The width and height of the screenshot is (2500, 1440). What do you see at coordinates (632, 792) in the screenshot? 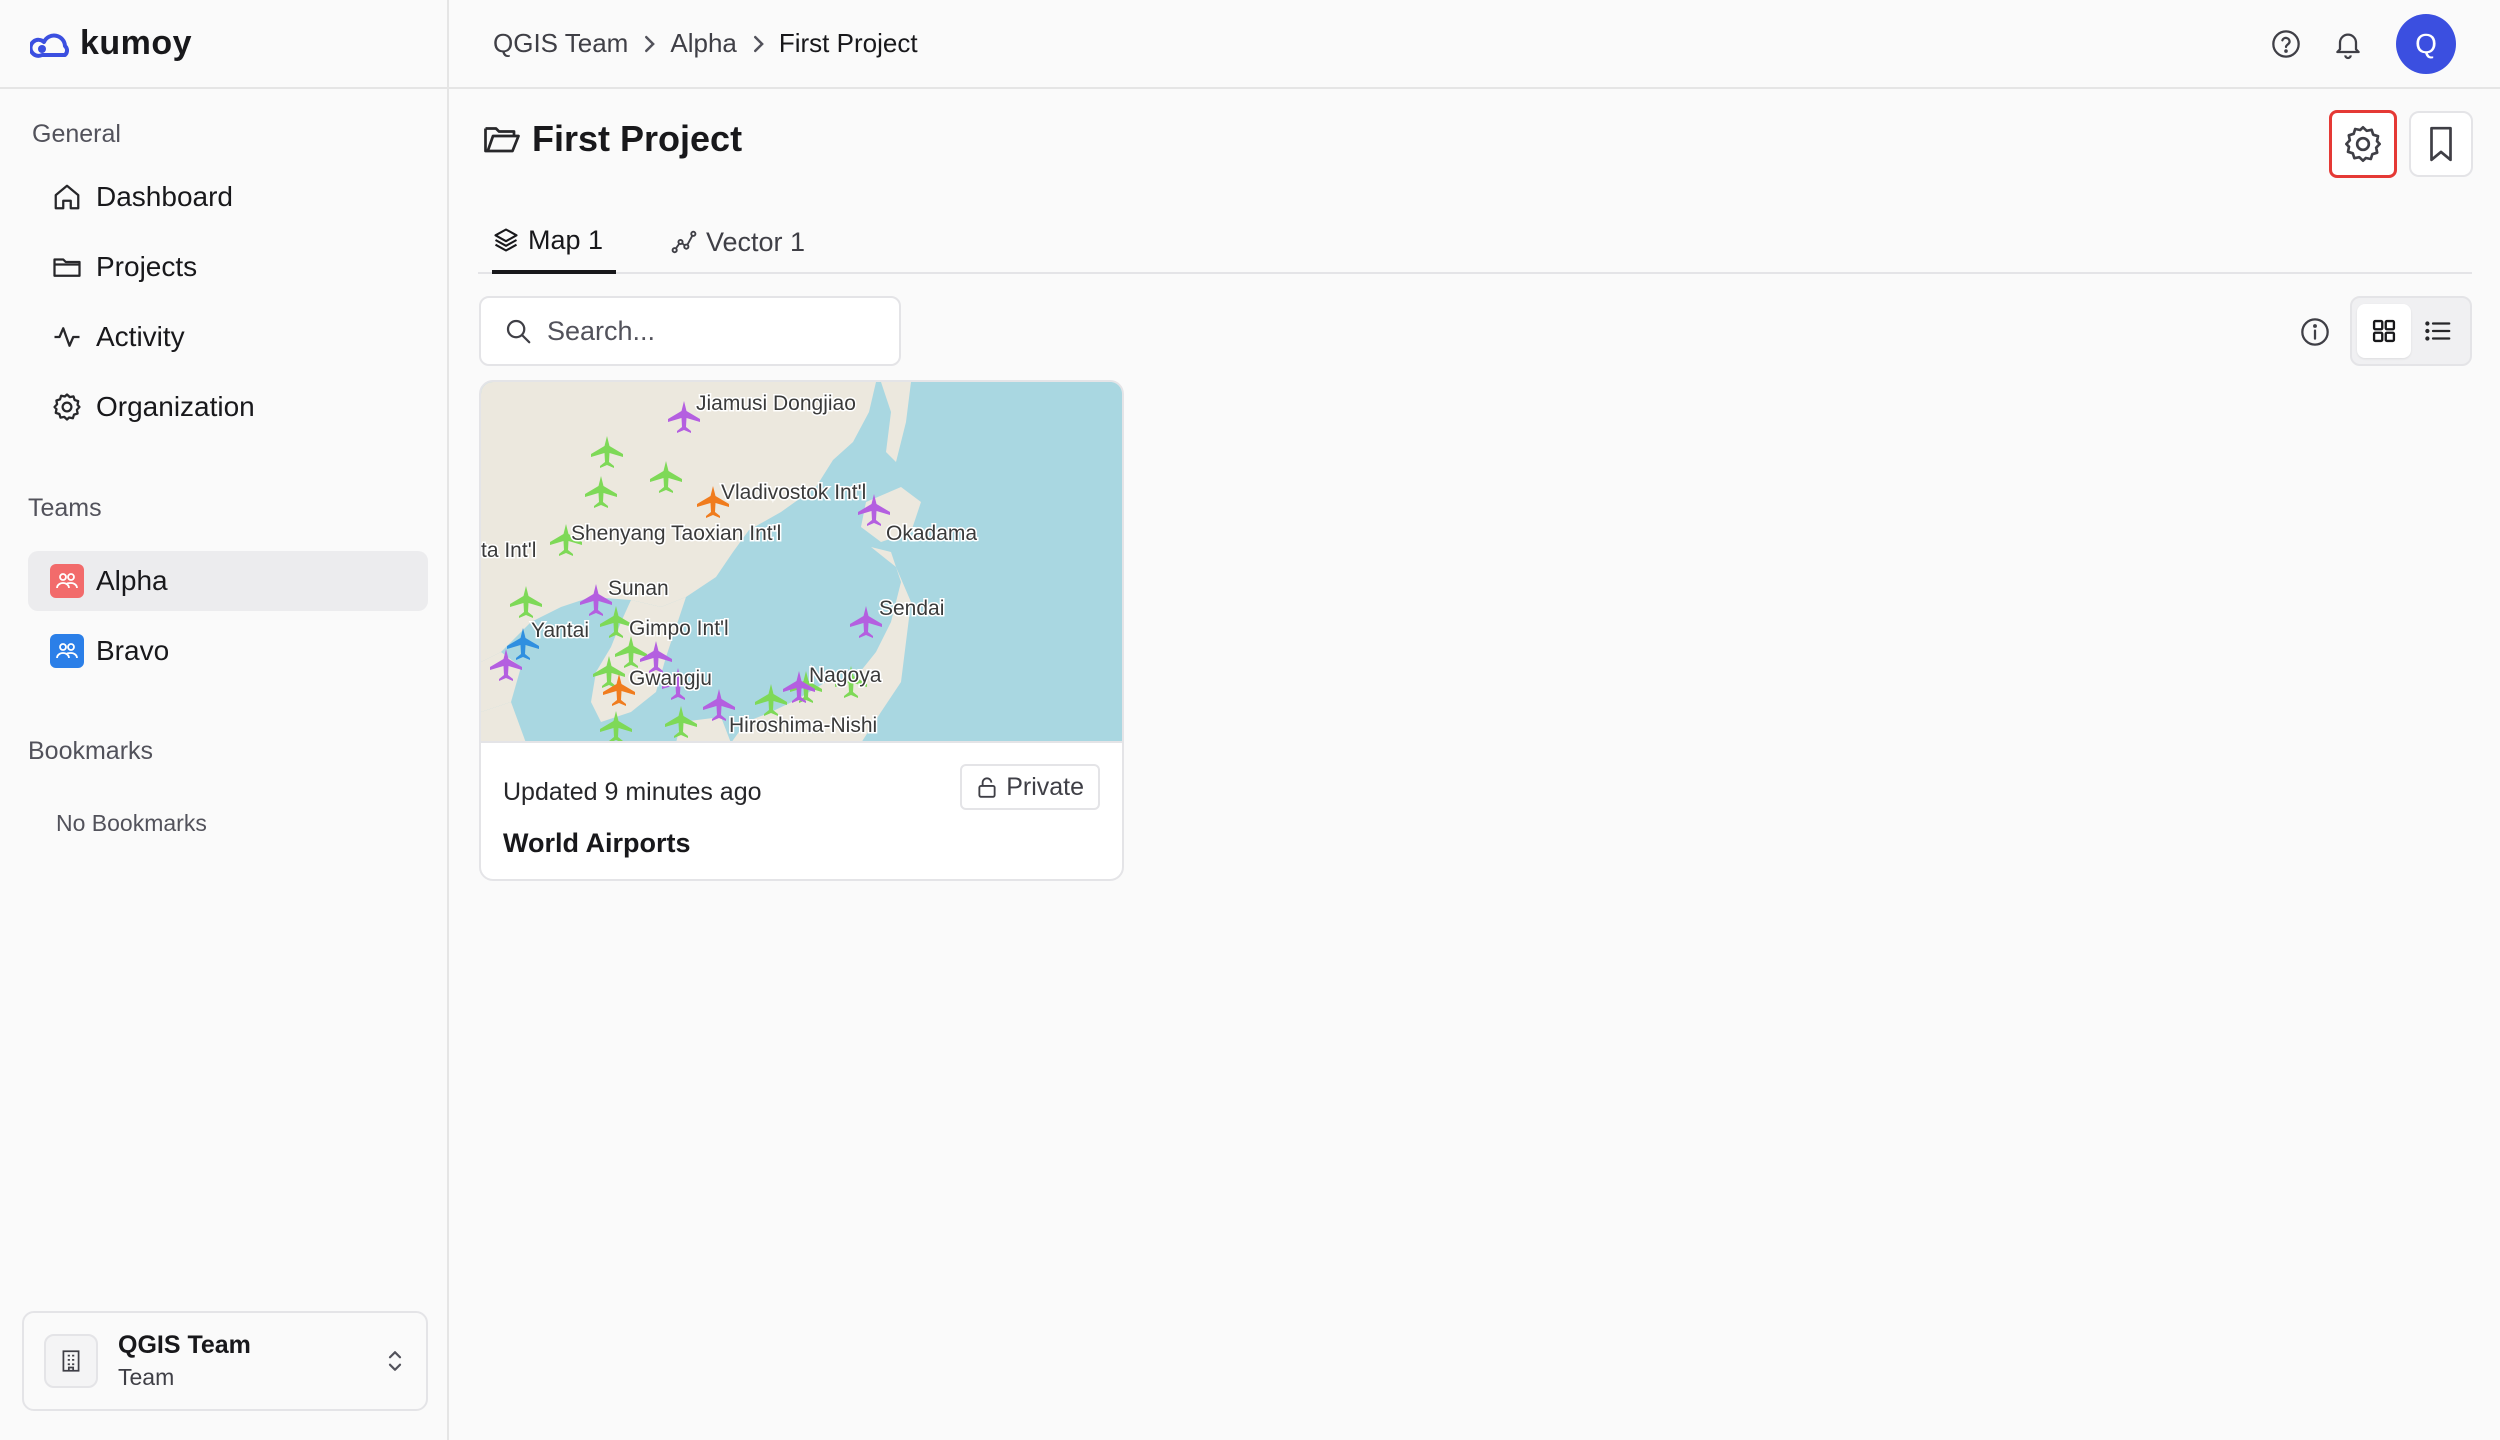
I see `card-updated-text: Updated 9 minutes ago` at bounding box center [632, 792].